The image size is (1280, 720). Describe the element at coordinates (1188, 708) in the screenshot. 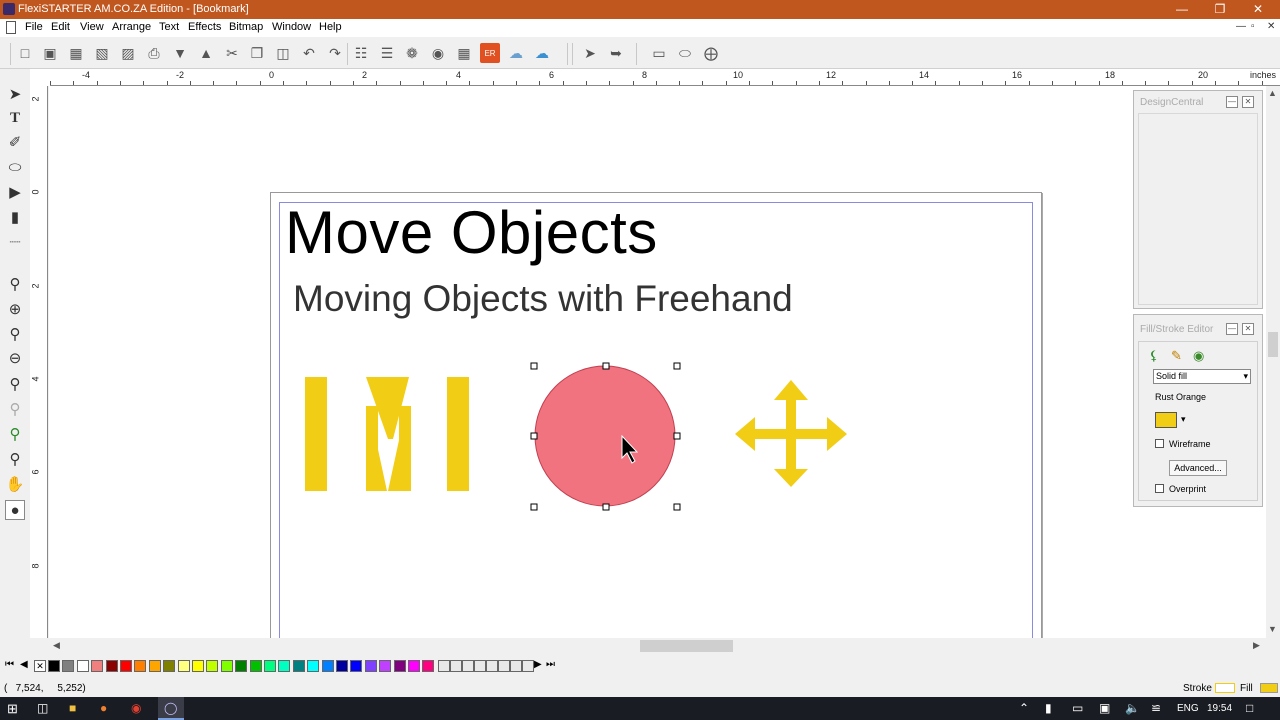

I see `language-indicator: ENG` at that location.